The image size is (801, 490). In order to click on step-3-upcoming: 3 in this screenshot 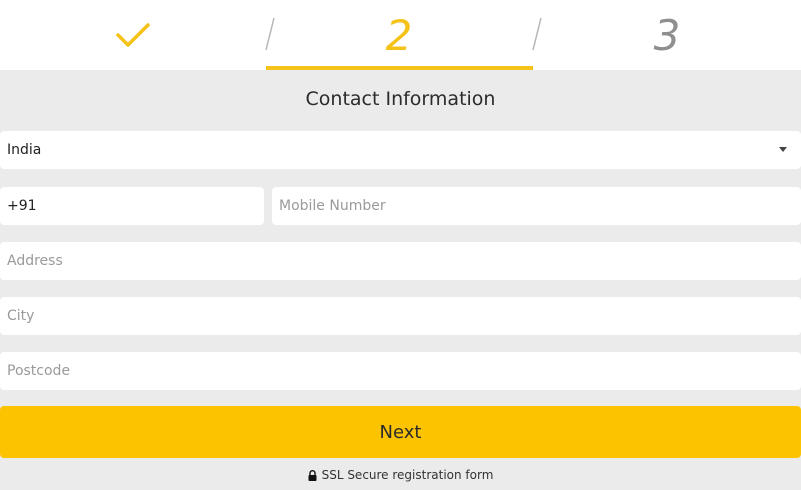, I will do `click(667, 35)`.